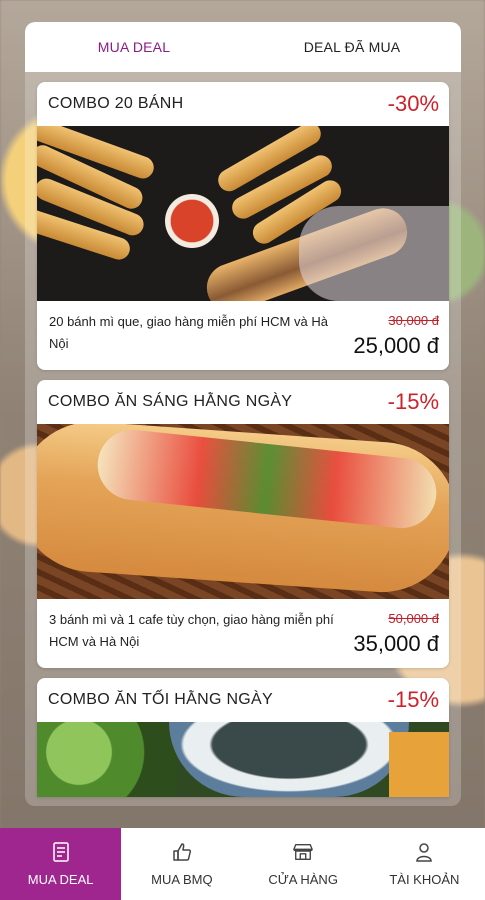  I want to click on deal-title: COMBO ĂN SÁNG HẰNG NGÀY, so click(170, 401).